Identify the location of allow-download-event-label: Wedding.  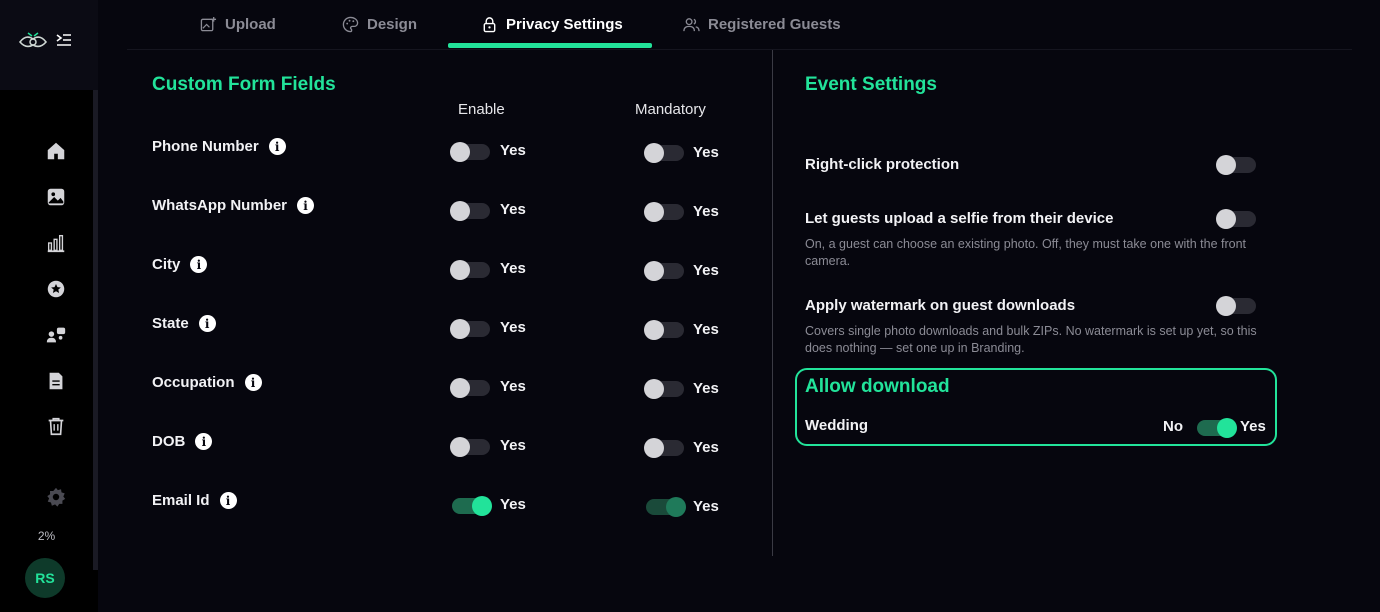
(837, 425).